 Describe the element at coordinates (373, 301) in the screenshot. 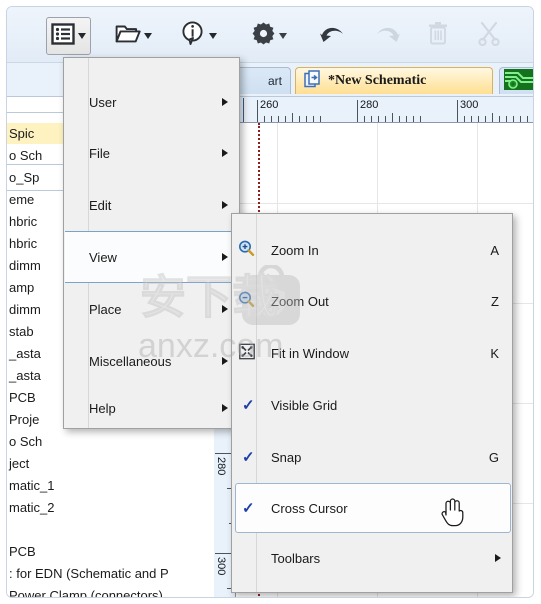

I see `submenu-item-zoom-out: Zoom Out Z` at that location.